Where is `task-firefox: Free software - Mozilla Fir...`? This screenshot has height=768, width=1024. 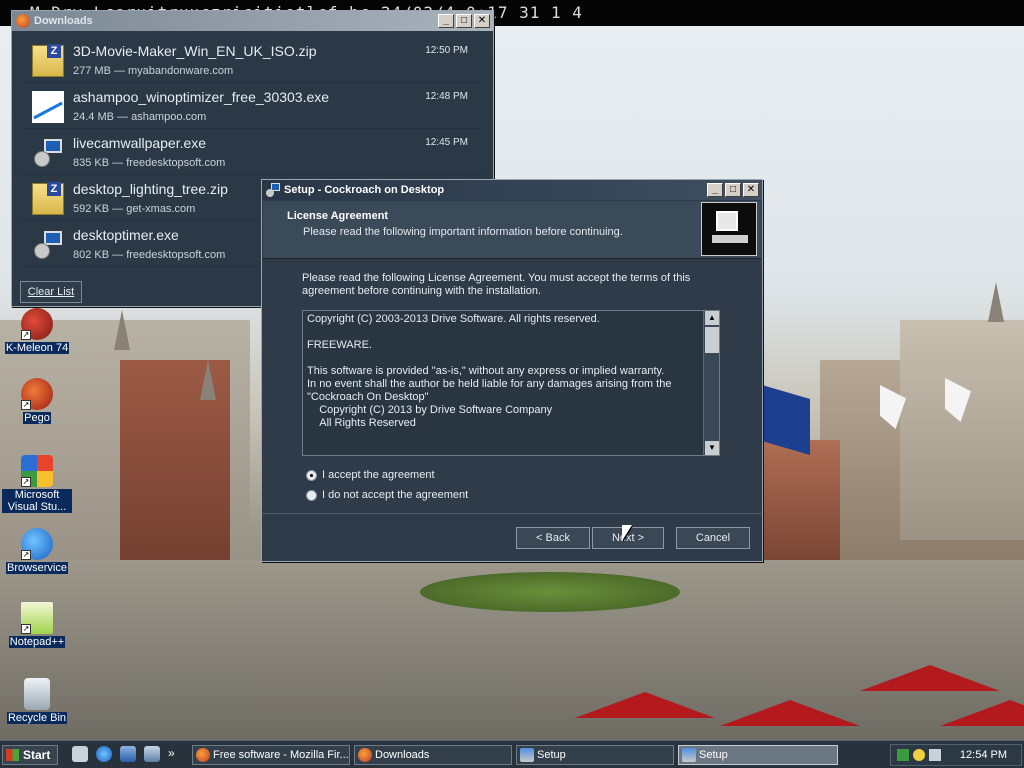
task-firefox: Free software - Mozilla Fir... is located at coordinates (271, 755).